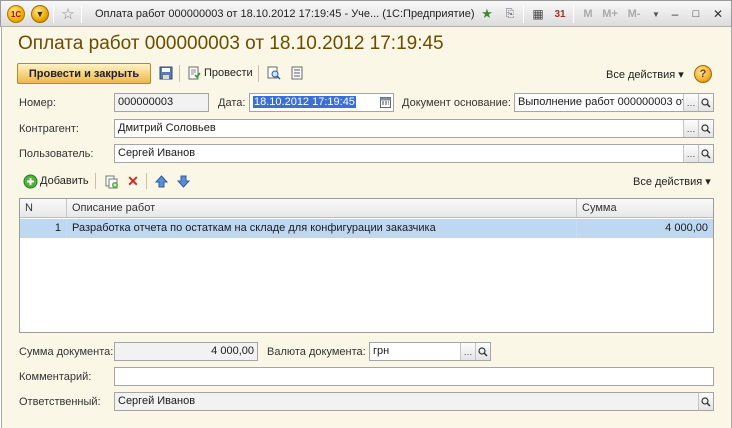  What do you see at coordinates (64, 181) in the screenshot?
I see `add-button: Добавить` at bounding box center [64, 181].